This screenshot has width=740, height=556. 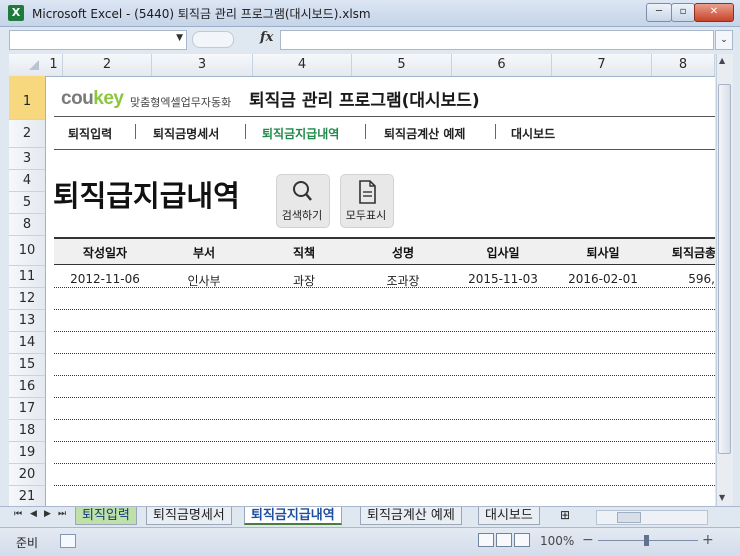 I want to click on table-cell: 2012-11-06, so click(x=105, y=279).